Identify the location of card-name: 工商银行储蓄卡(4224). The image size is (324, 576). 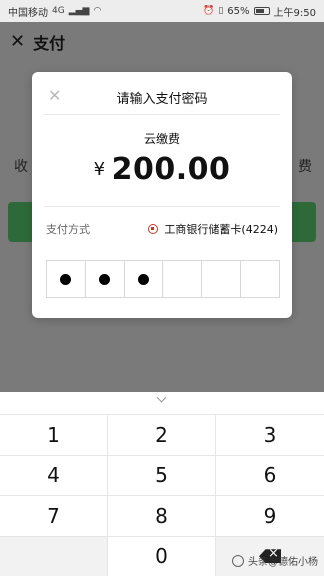
(221, 229).